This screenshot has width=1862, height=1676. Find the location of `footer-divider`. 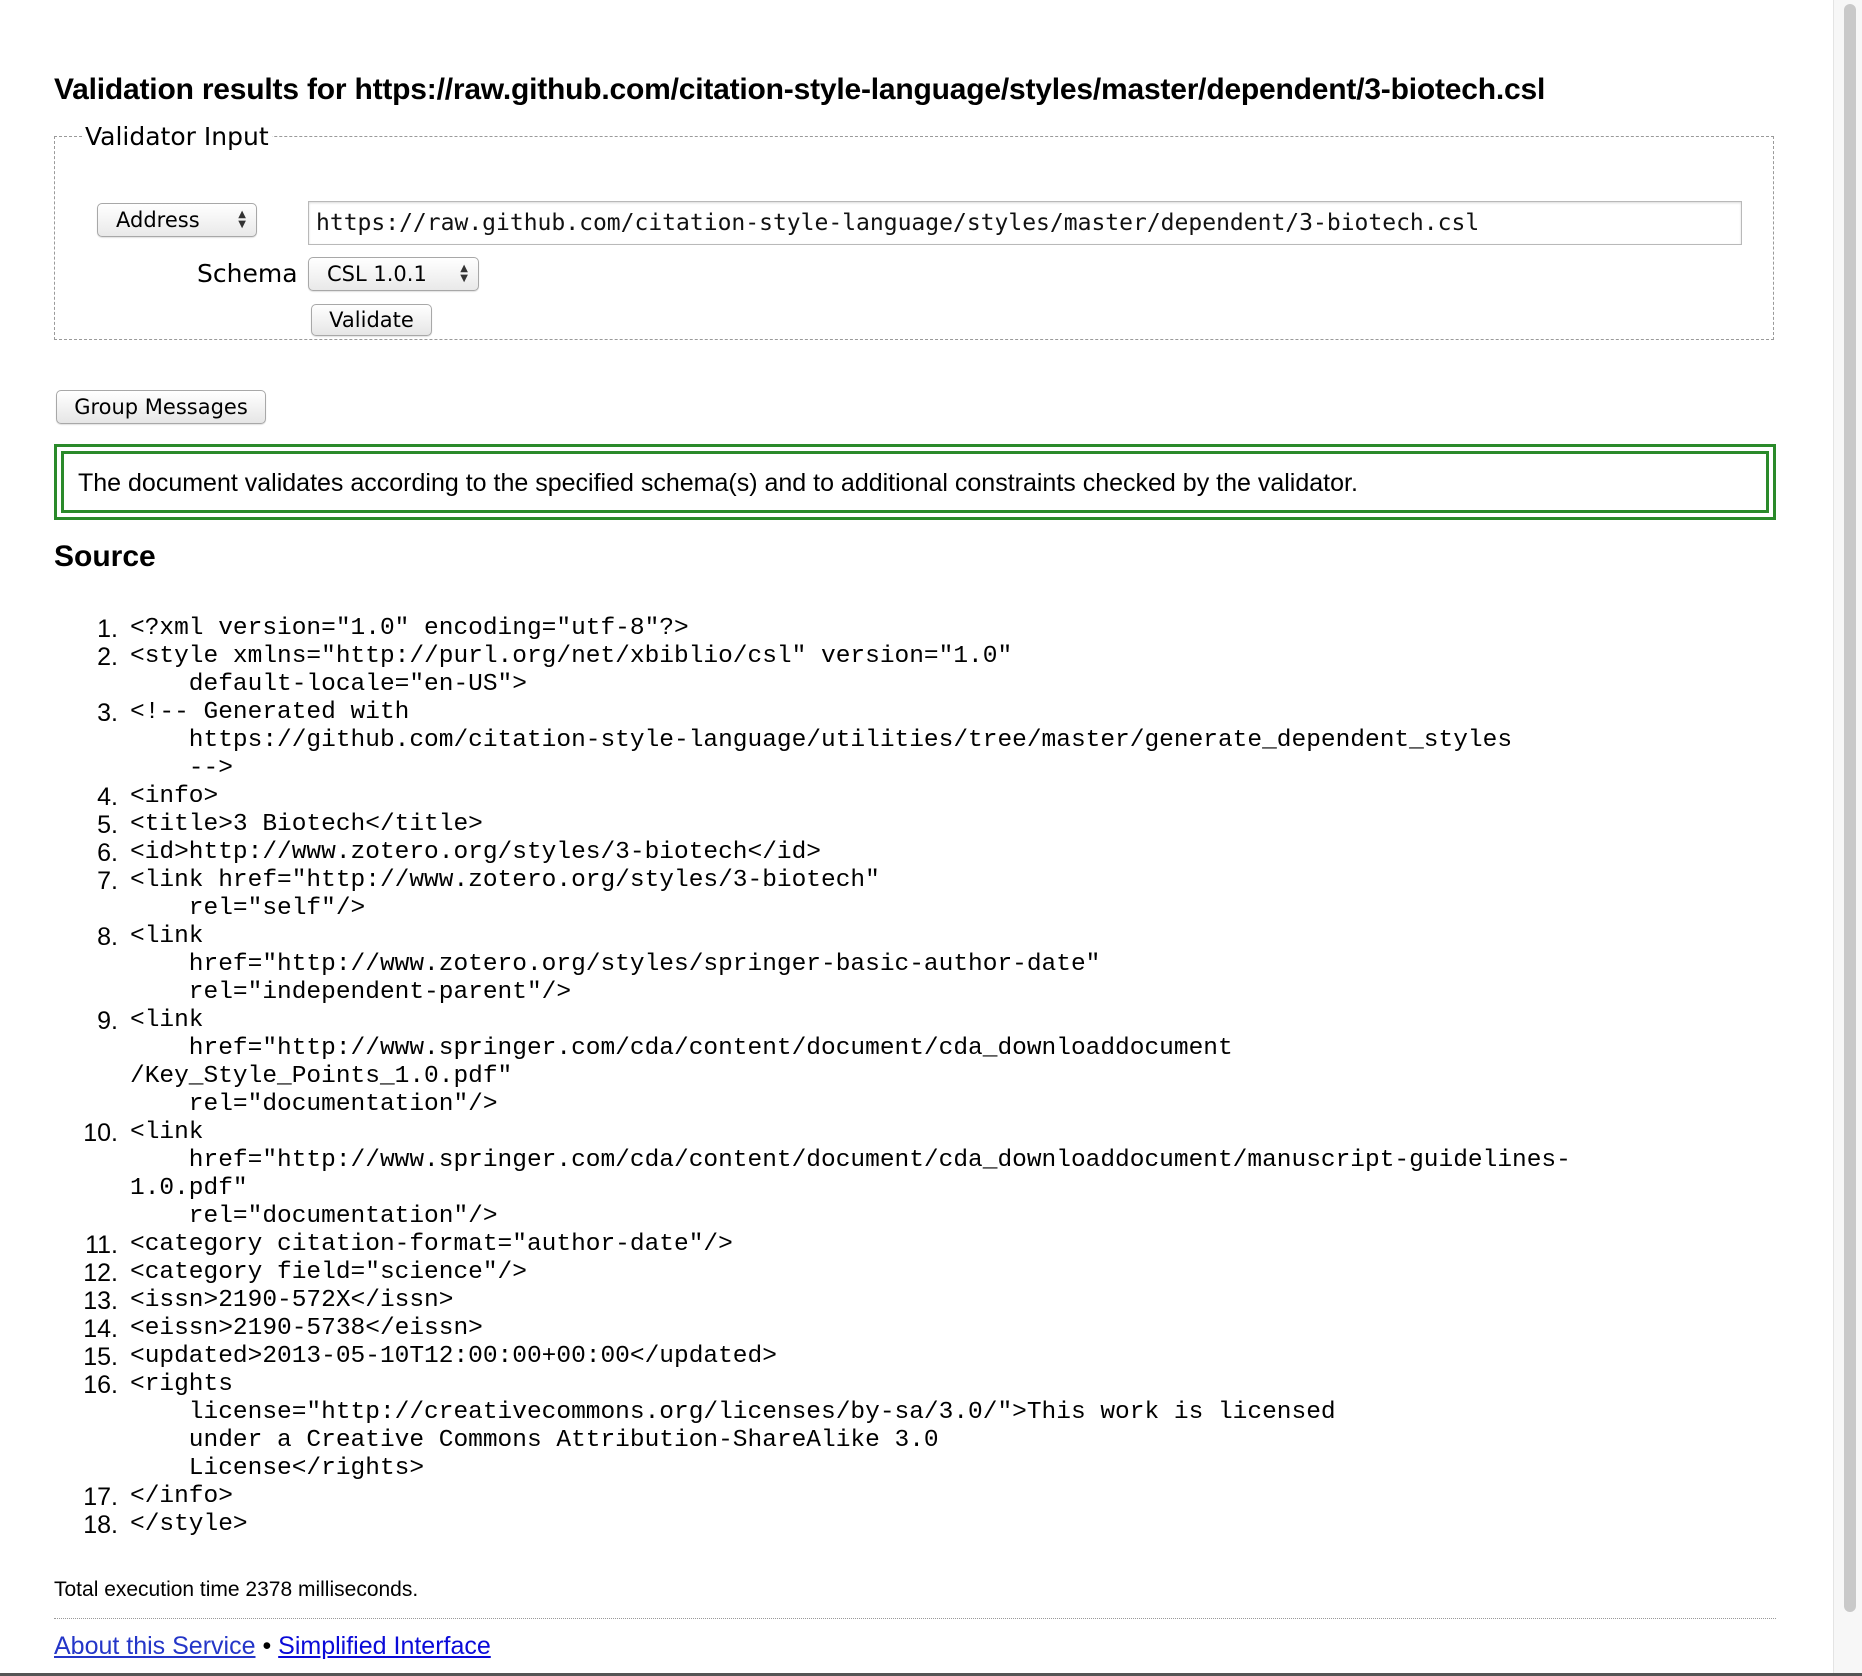

footer-divider is located at coordinates (915, 1618).